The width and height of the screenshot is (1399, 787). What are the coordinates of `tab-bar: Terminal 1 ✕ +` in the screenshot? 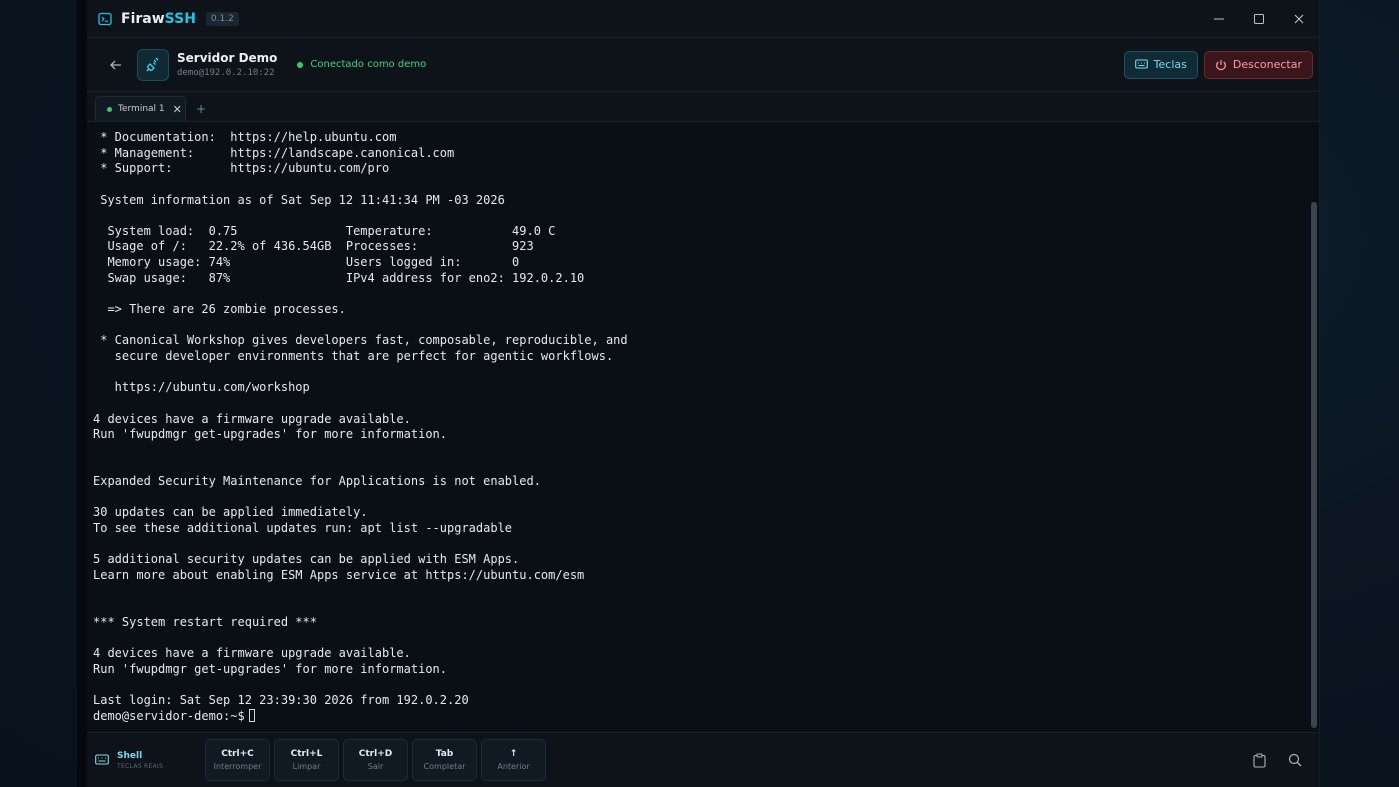 It's located at (703, 107).